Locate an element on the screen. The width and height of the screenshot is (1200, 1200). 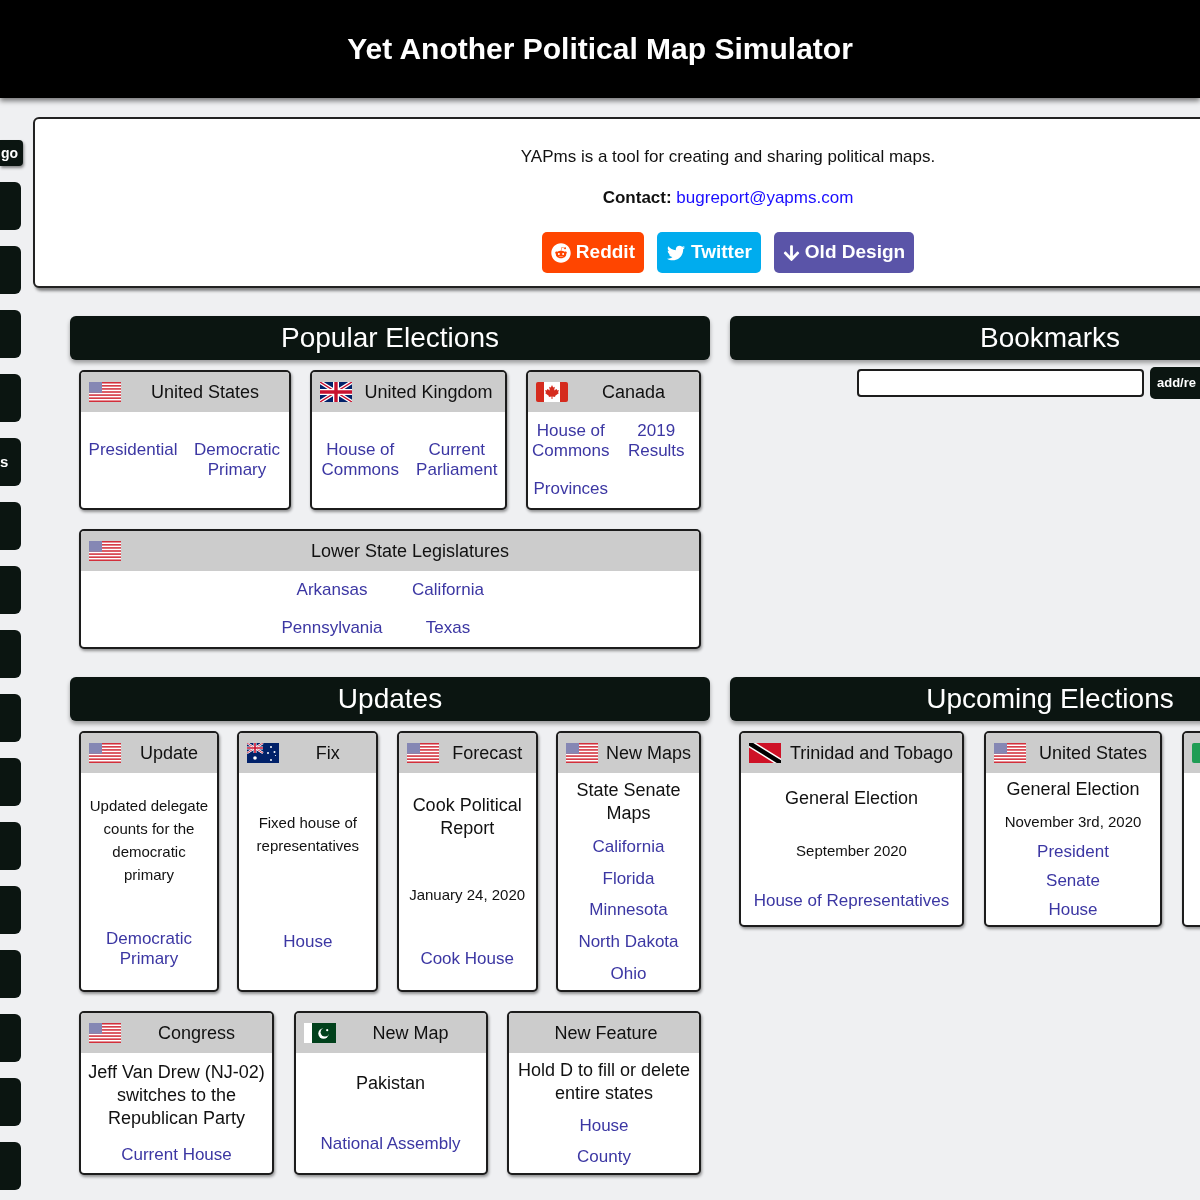
map-link: House of Representatives is located at coordinates (851, 900).